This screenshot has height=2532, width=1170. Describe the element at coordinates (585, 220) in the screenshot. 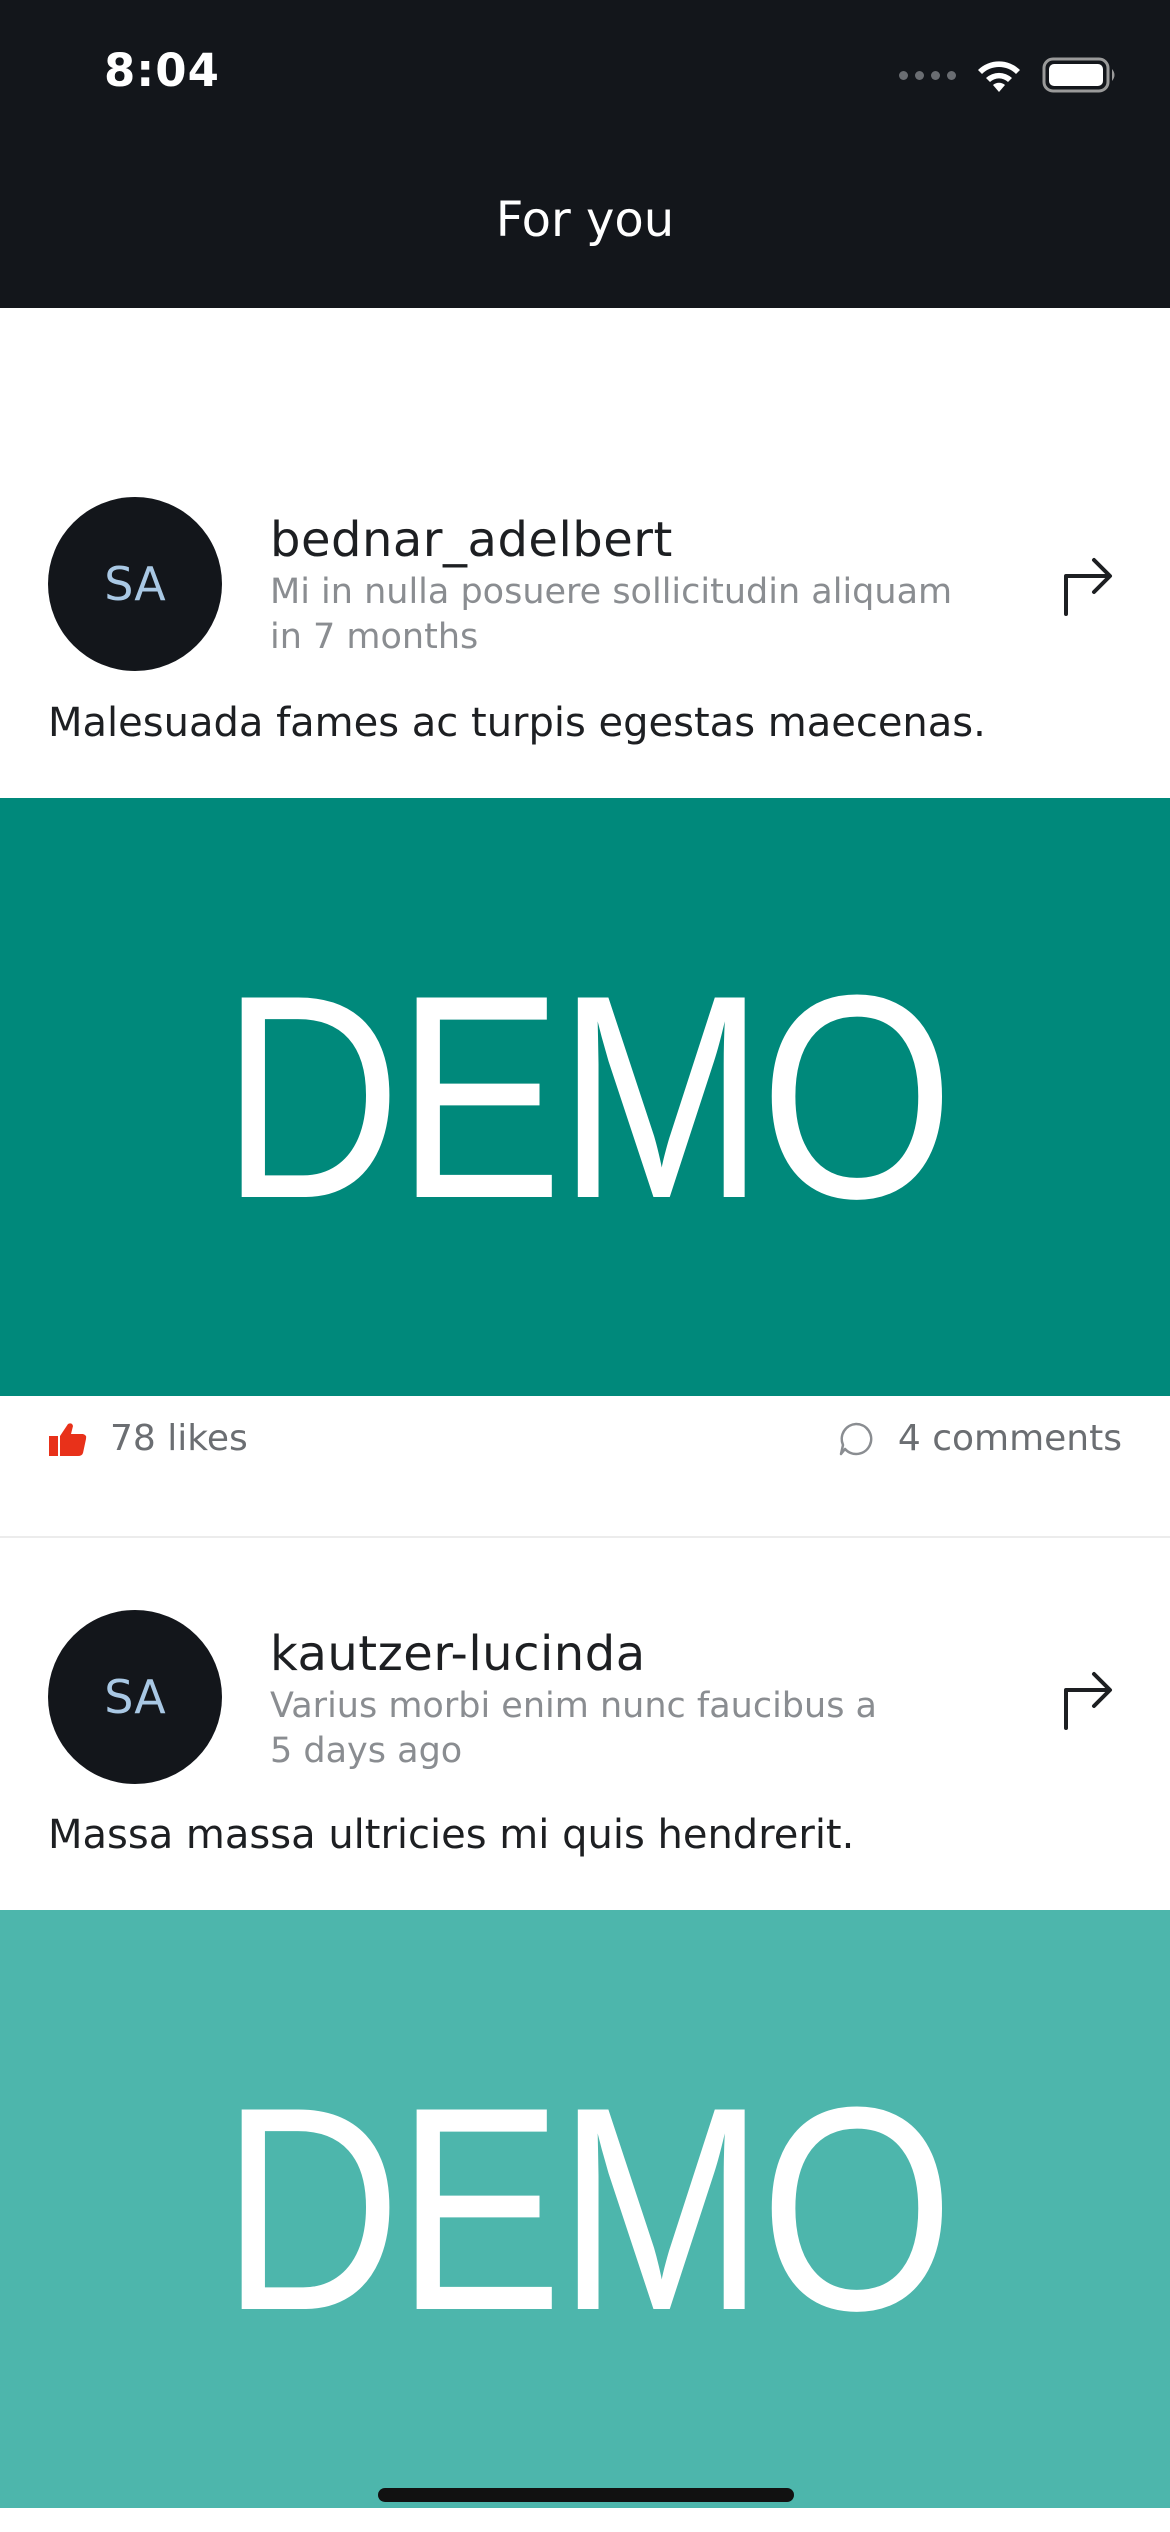

I see `page-title: For you` at that location.